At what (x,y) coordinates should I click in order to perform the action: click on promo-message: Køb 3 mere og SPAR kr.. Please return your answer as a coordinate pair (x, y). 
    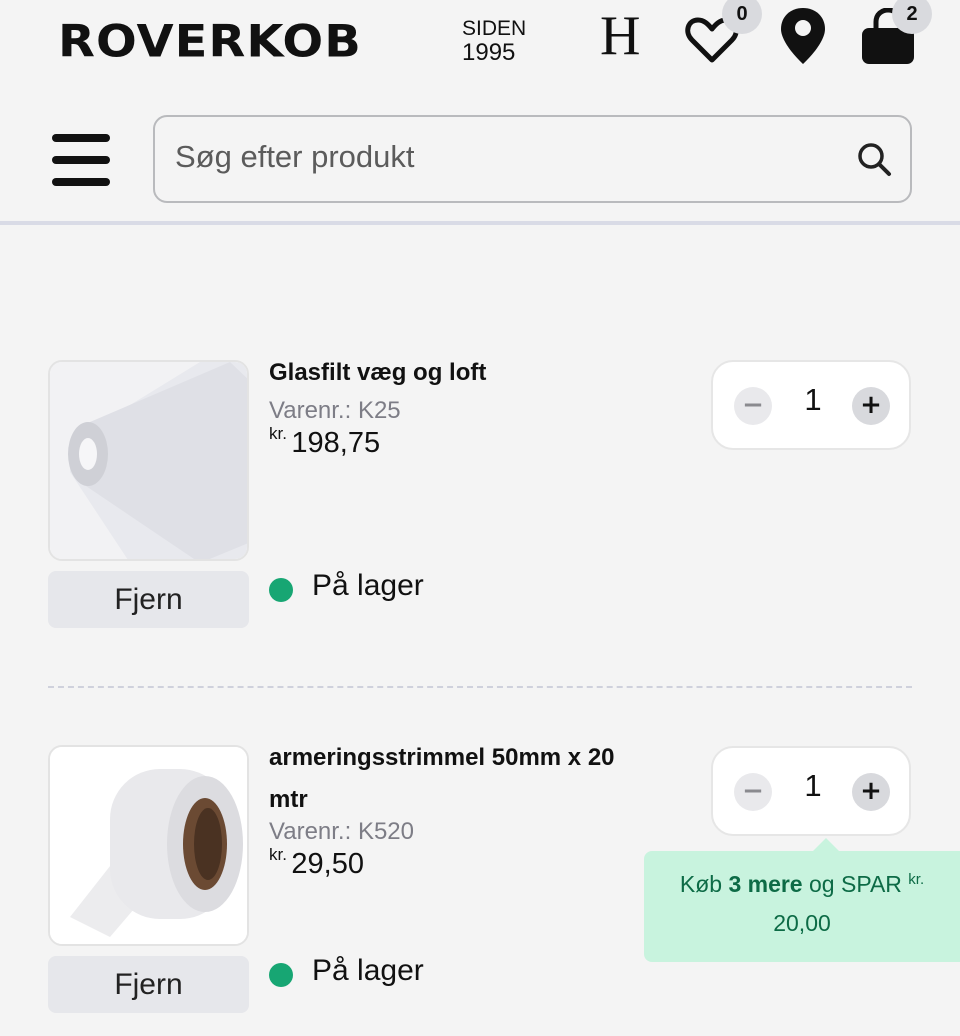
    Looking at the image, I should click on (802, 884).